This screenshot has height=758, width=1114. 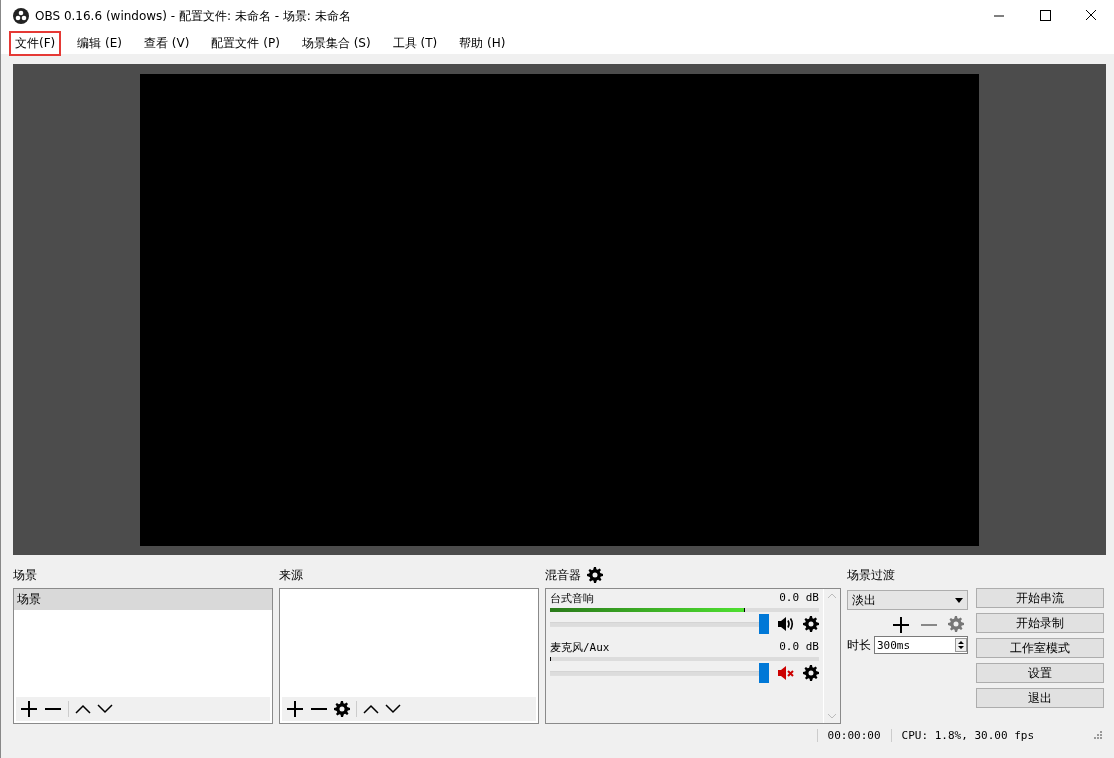 I want to click on panel-title: 混音器, so click(x=563, y=575).